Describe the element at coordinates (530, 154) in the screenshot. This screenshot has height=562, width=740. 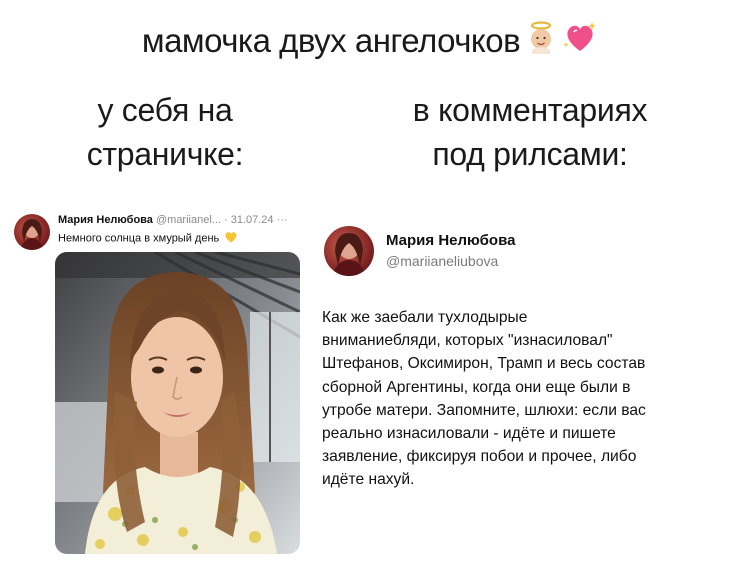
I see `right-heading-line-2: под рилсами:` at that location.